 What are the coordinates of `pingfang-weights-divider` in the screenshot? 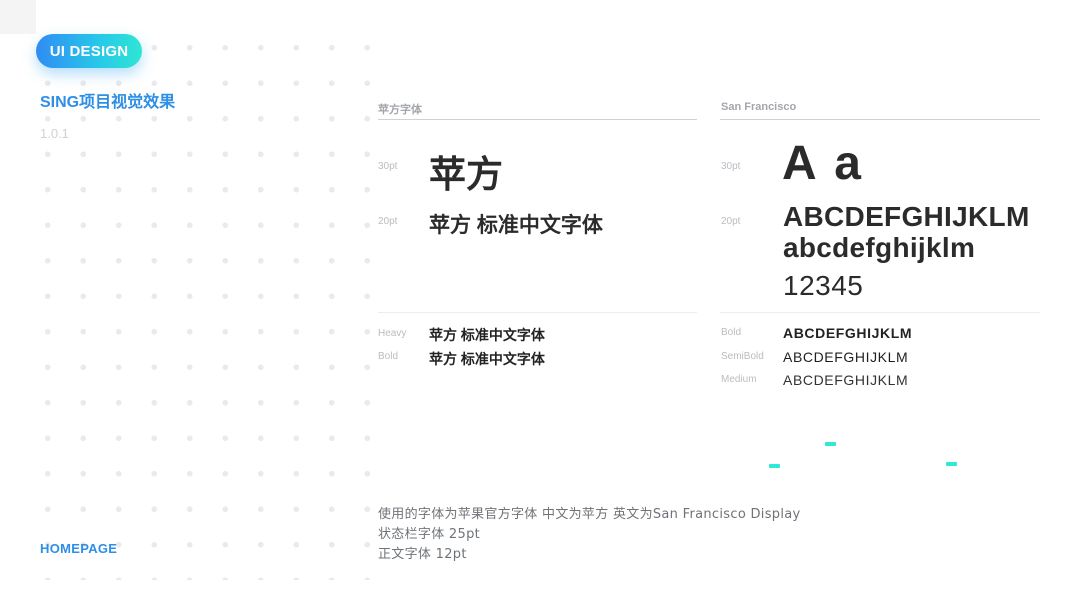 It's located at (537, 312).